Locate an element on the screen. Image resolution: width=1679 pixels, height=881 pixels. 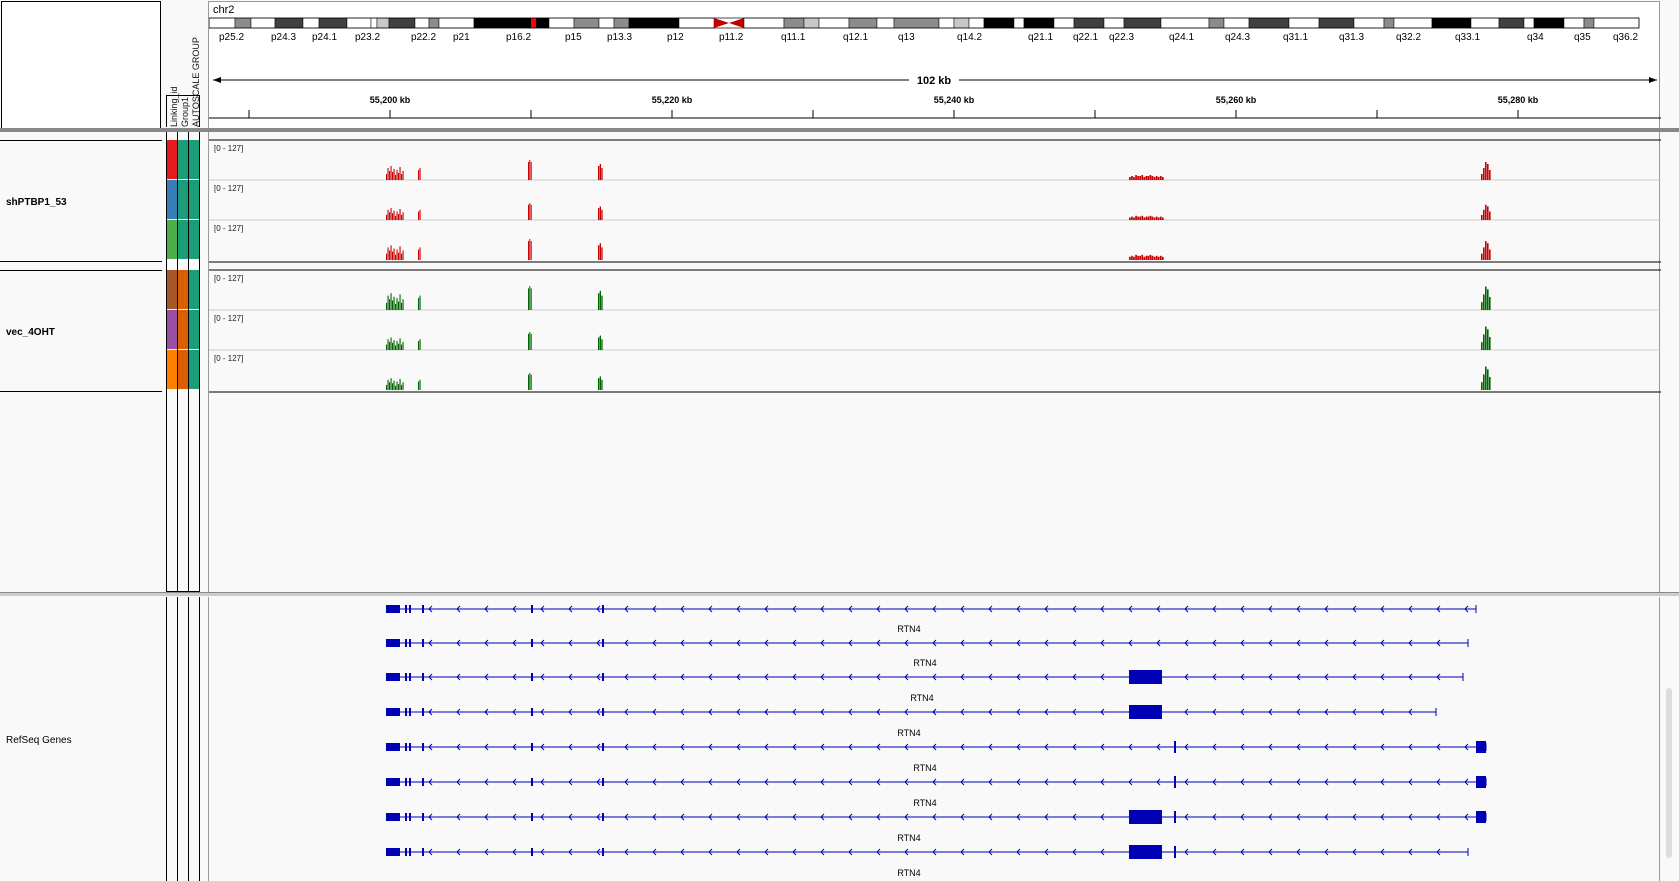
vertical-scrollbar is located at coordinates (1669, 773).